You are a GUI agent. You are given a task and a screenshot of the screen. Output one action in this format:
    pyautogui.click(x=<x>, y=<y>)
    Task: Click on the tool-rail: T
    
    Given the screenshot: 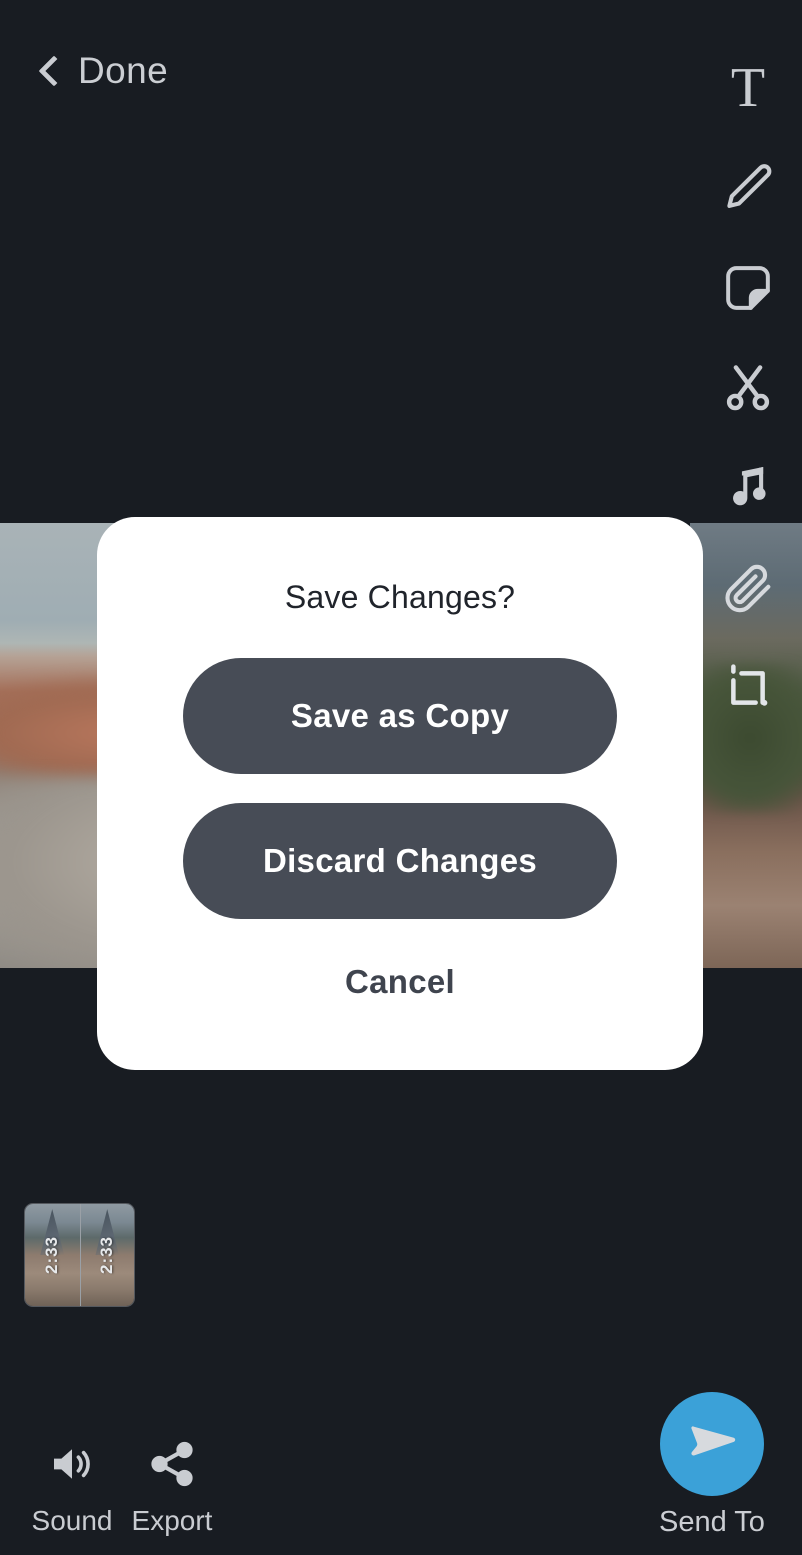 What is the action you would take?
    pyautogui.click(x=748, y=388)
    